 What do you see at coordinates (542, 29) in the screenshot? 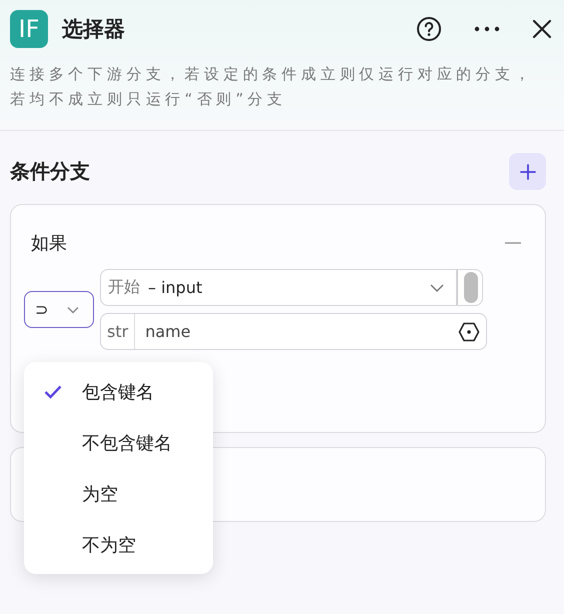
I see `close-icon` at bounding box center [542, 29].